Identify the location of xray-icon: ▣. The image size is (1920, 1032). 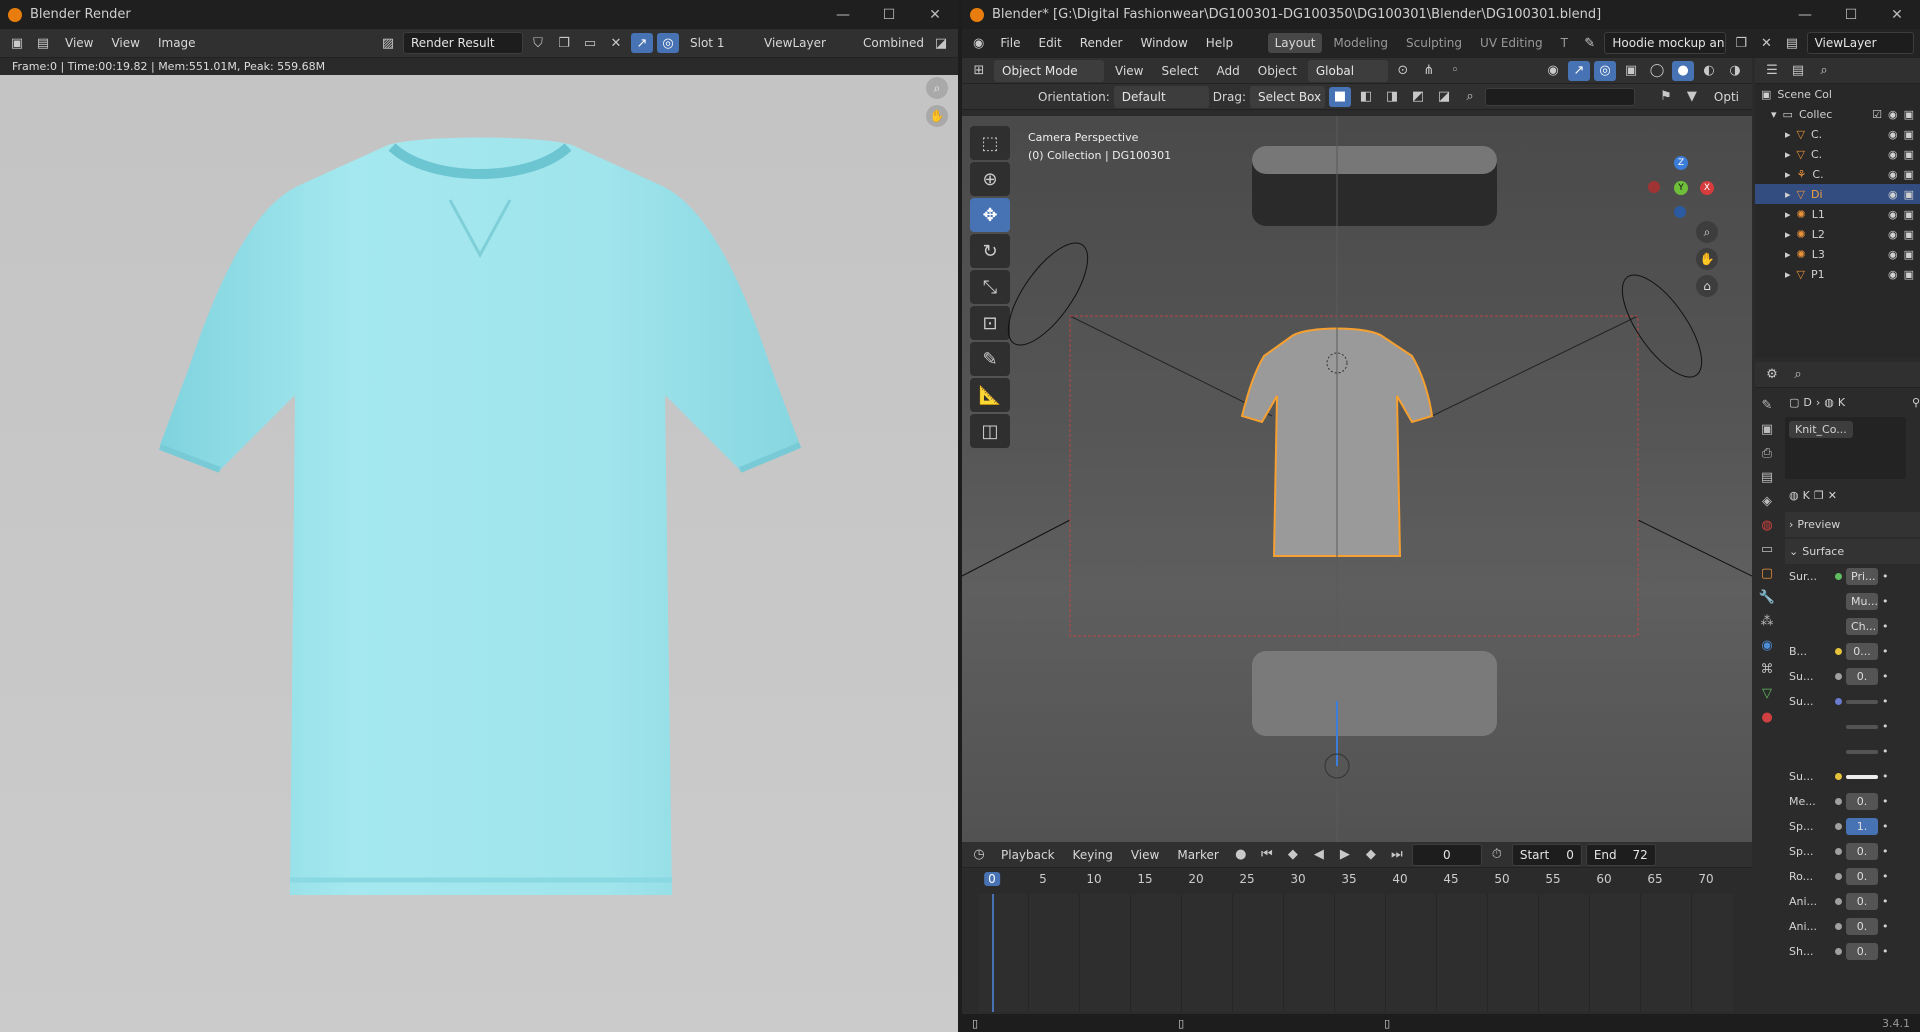
(1631, 71).